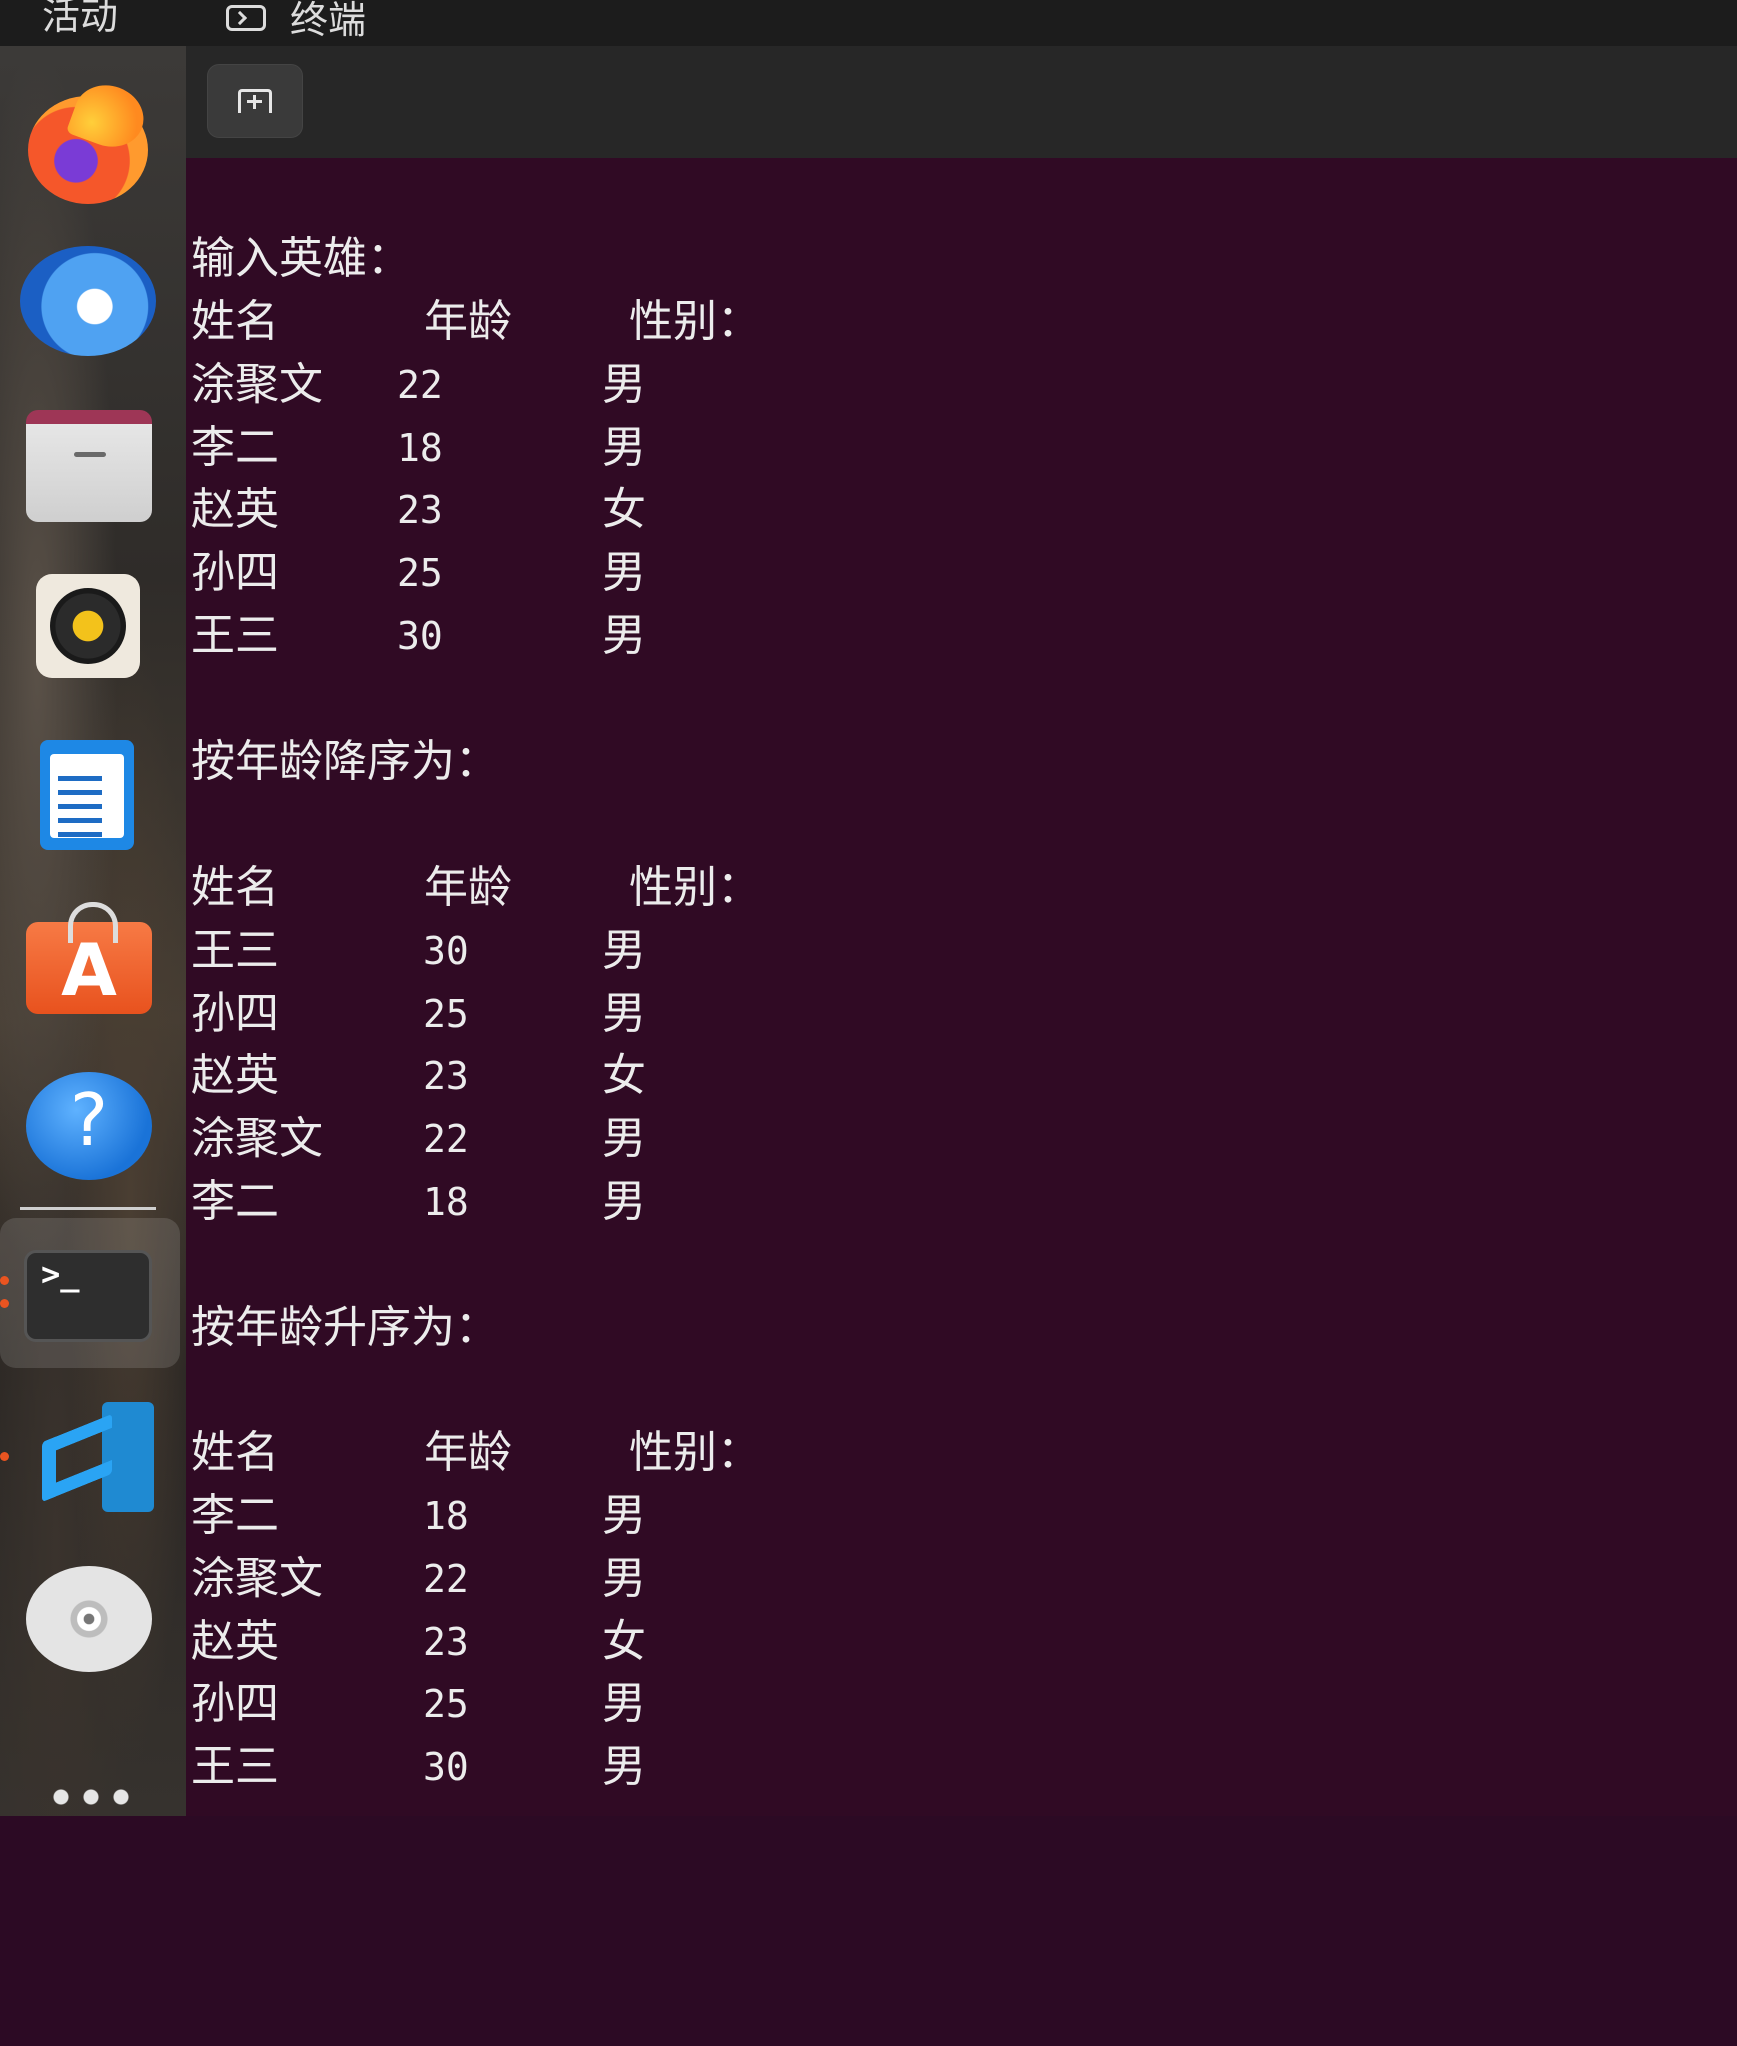 This screenshot has width=1737, height=2046. Describe the element at coordinates (89, 1619) in the screenshot. I see `dvd-icon` at that location.